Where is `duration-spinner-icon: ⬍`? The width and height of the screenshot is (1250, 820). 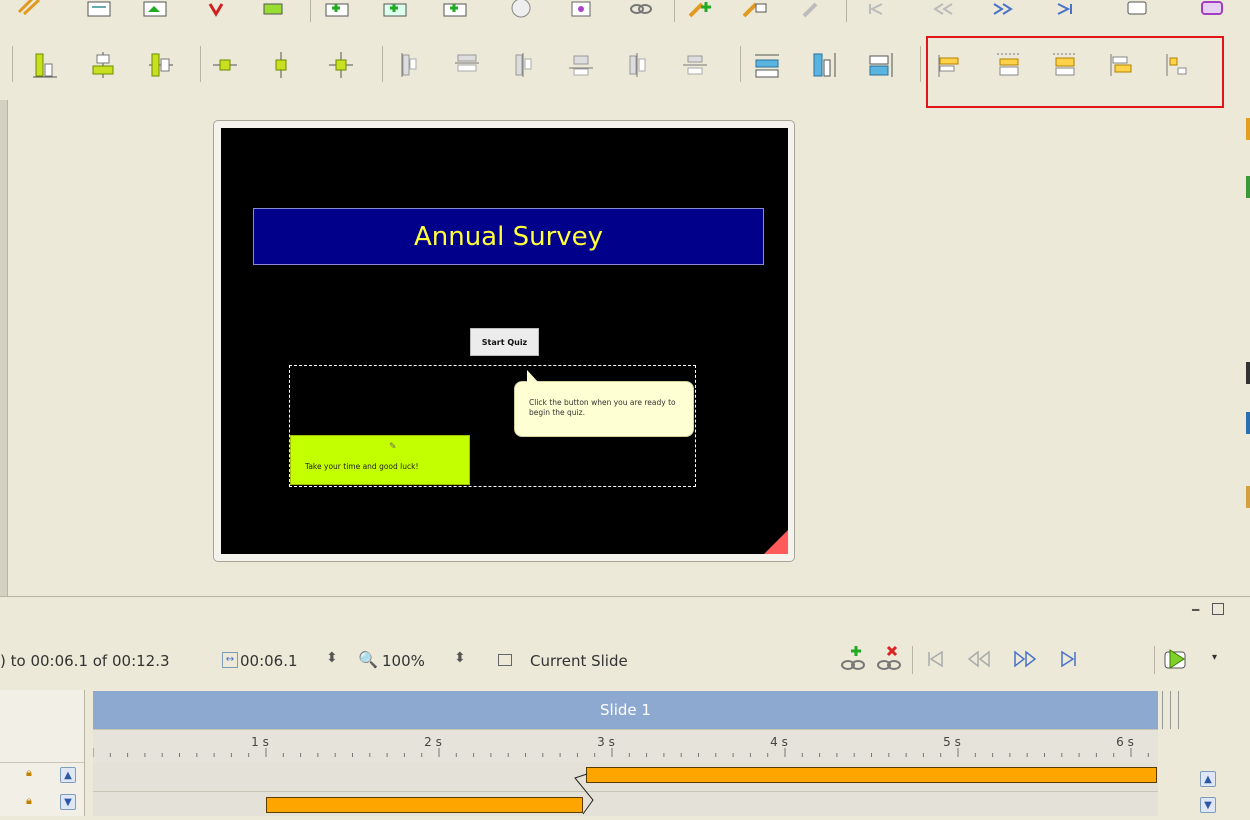
duration-spinner-icon: ⬍ is located at coordinates (332, 658).